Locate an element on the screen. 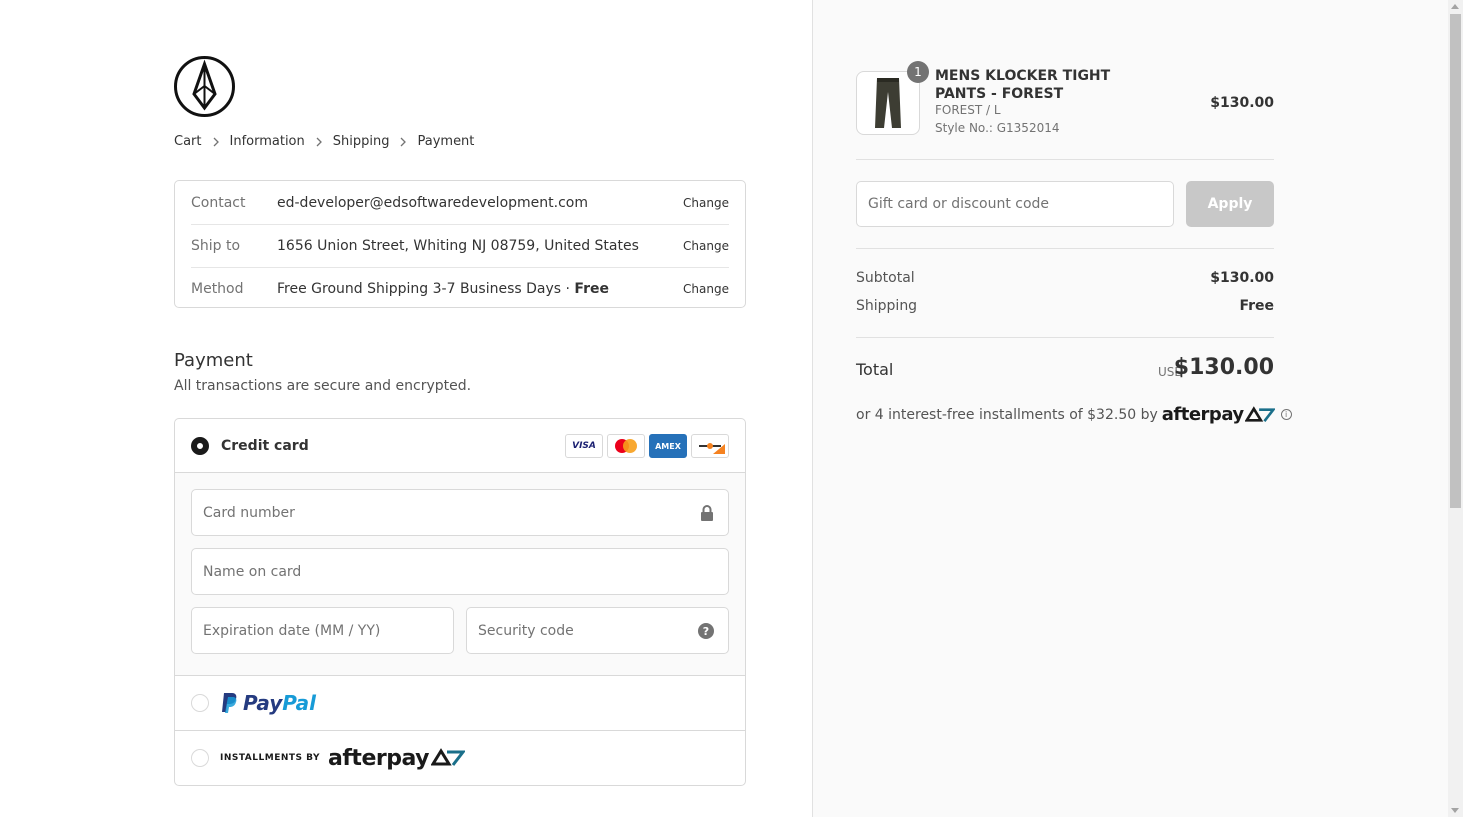  name-on-card-input: Name on card is located at coordinates (460, 571).